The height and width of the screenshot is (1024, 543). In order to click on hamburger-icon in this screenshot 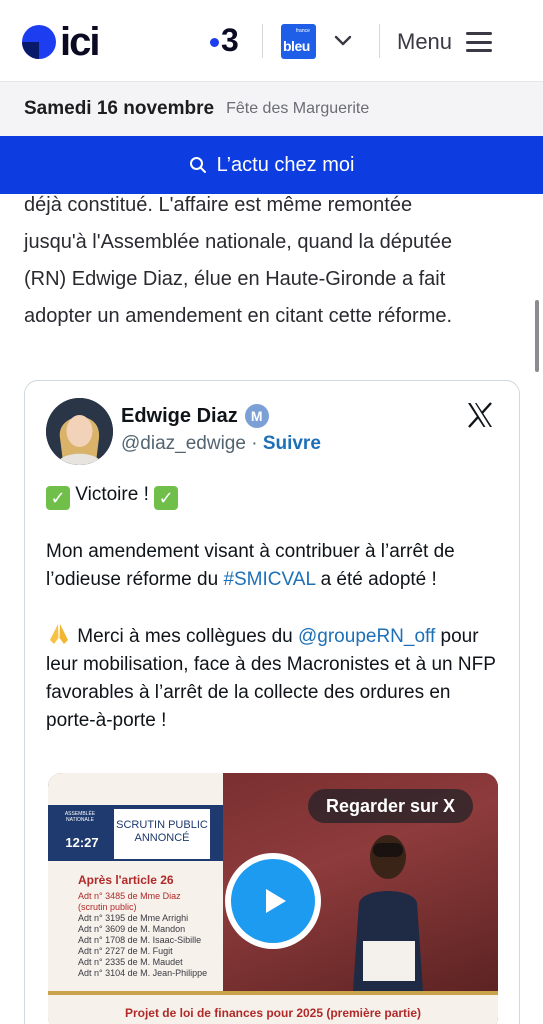, I will do `click(479, 42)`.